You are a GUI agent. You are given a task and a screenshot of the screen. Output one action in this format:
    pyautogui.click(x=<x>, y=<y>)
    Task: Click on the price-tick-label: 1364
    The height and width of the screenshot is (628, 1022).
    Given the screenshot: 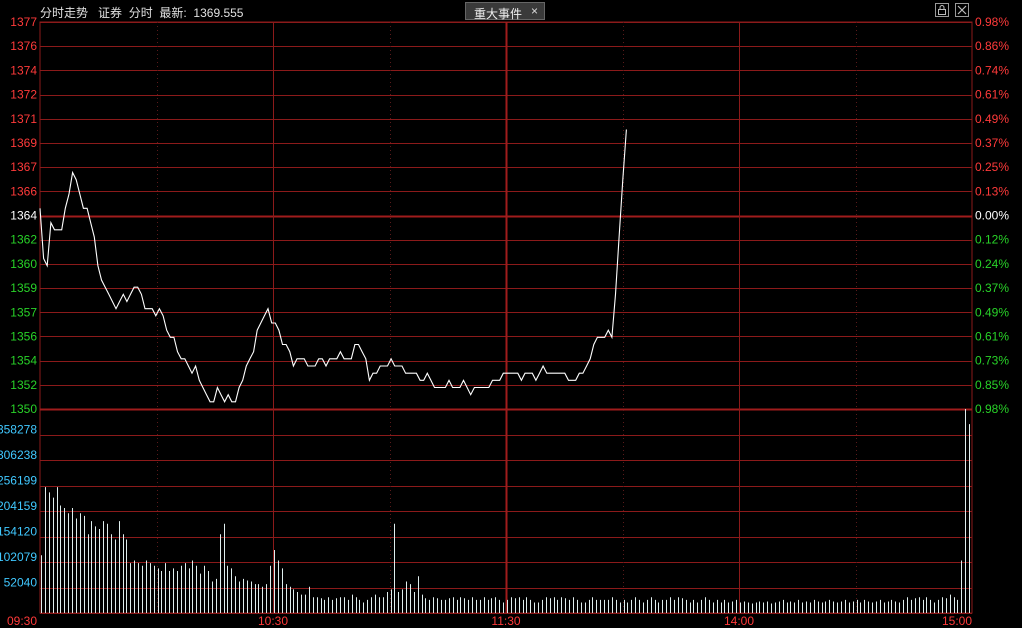 What is the action you would take?
    pyautogui.click(x=23, y=216)
    